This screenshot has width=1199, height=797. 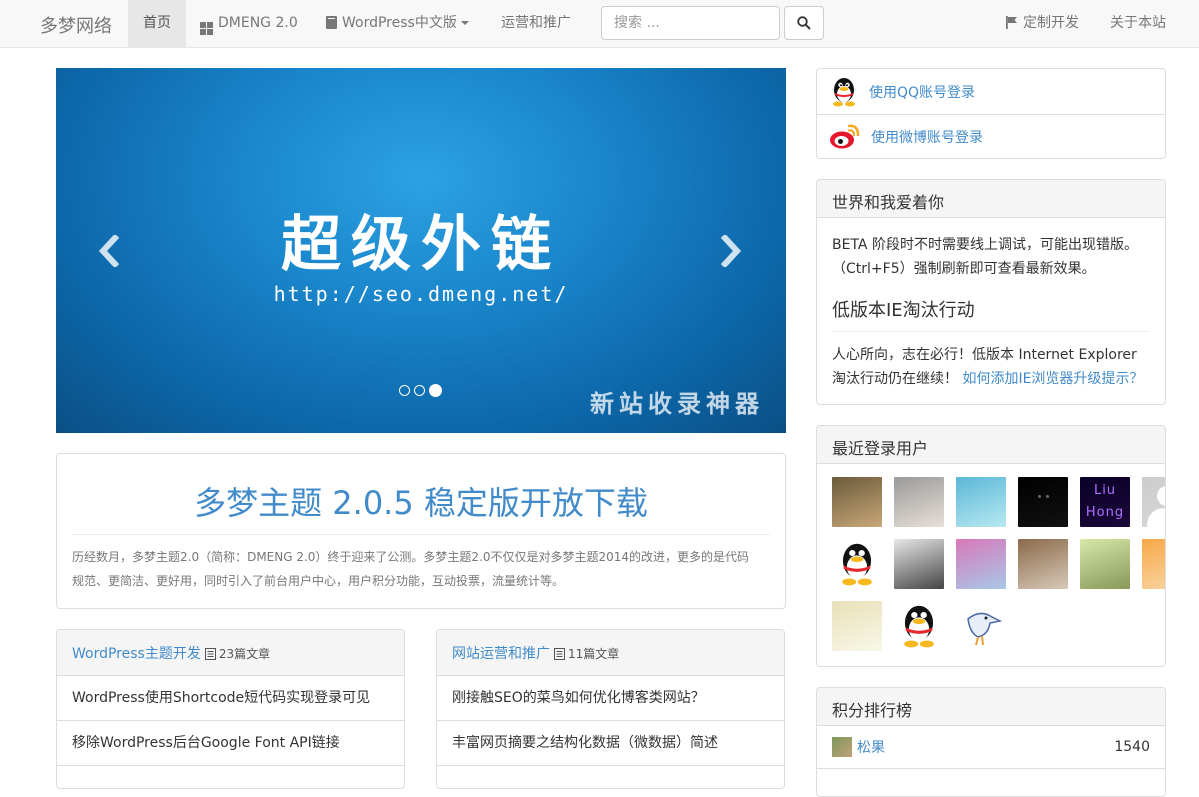 I want to click on search-icon, so click(x=804, y=23).